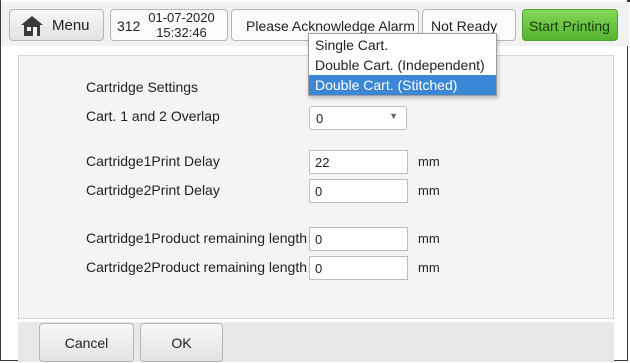 This screenshot has width=630, height=363. What do you see at coordinates (197, 238) in the screenshot?
I see `cart1-remaining-label: Cartridge1Product remaining length` at bounding box center [197, 238].